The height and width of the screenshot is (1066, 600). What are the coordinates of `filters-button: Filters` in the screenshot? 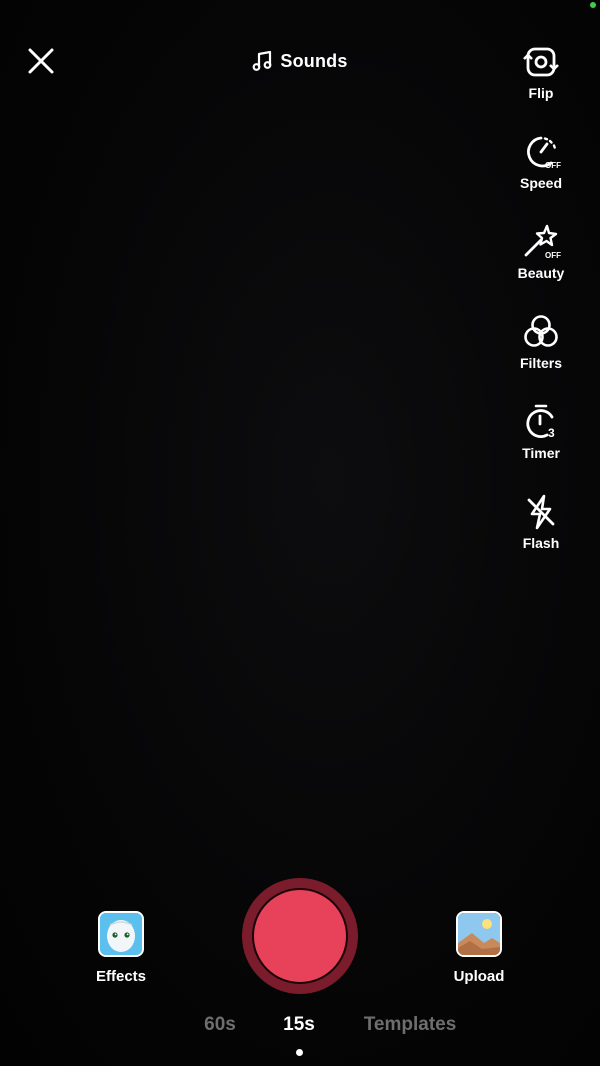 It's located at (541, 352).